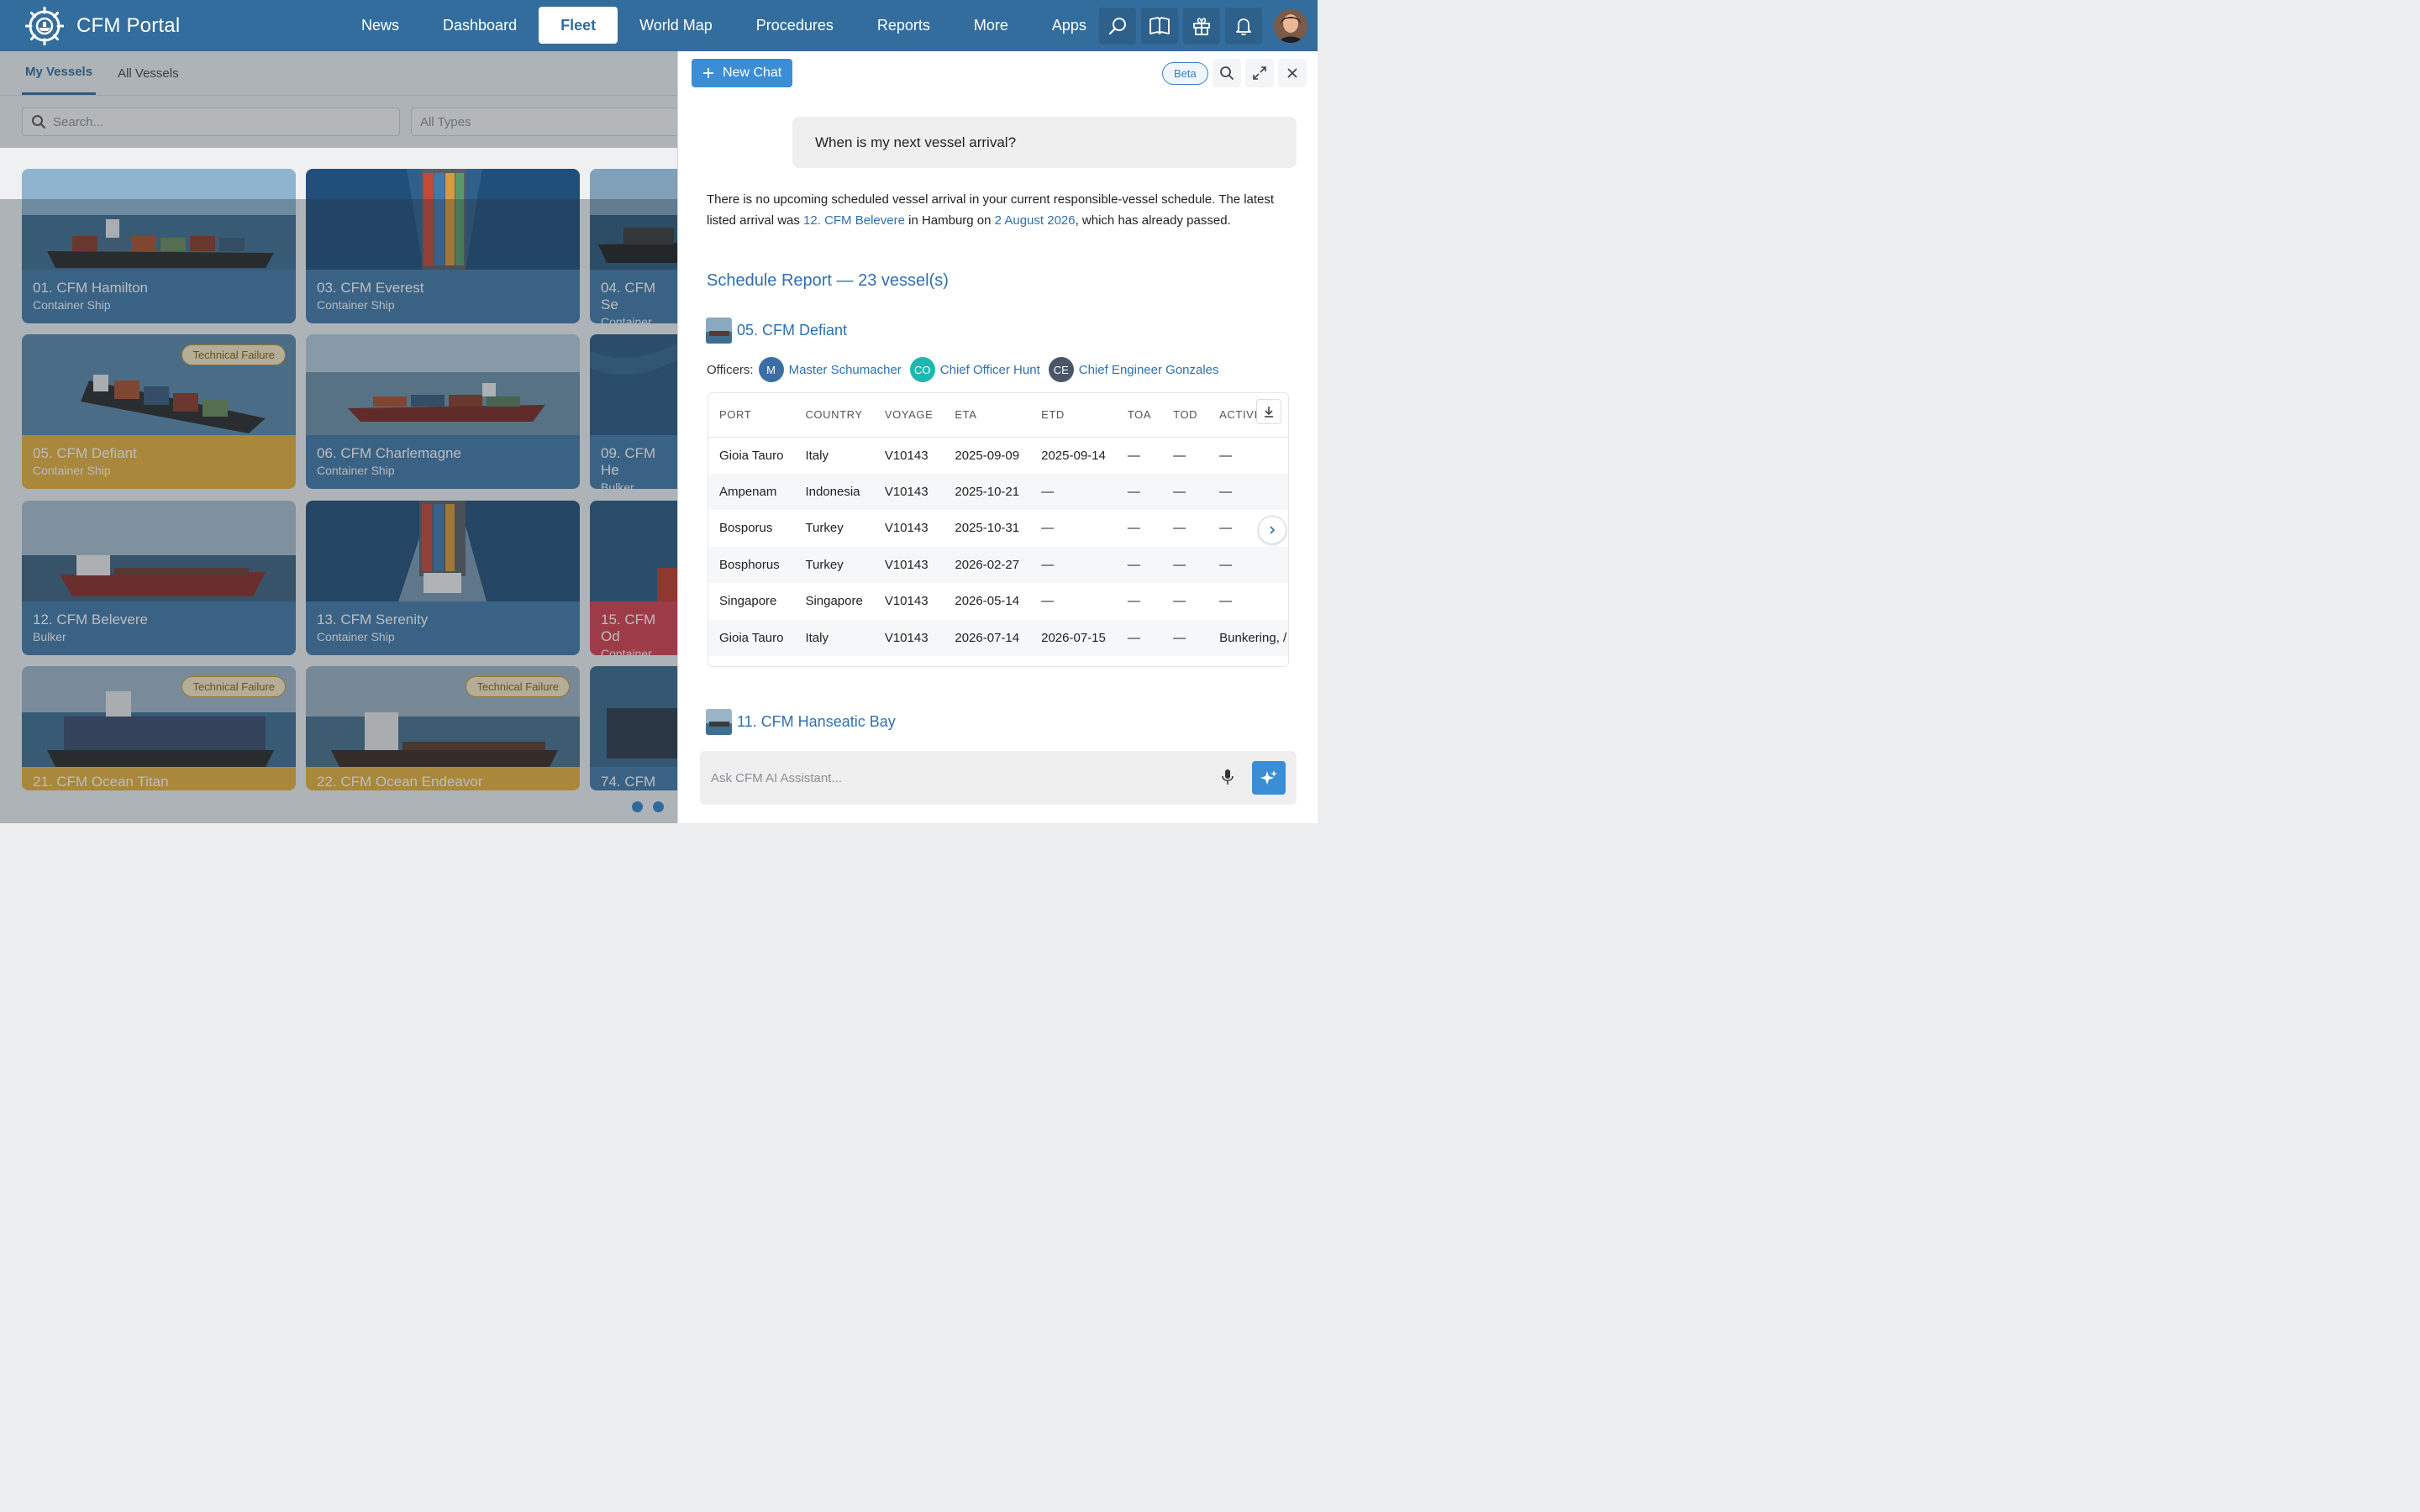 The image size is (2420, 1512). I want to click on officer-chip: M Master Schumacher, so click(830, 369).